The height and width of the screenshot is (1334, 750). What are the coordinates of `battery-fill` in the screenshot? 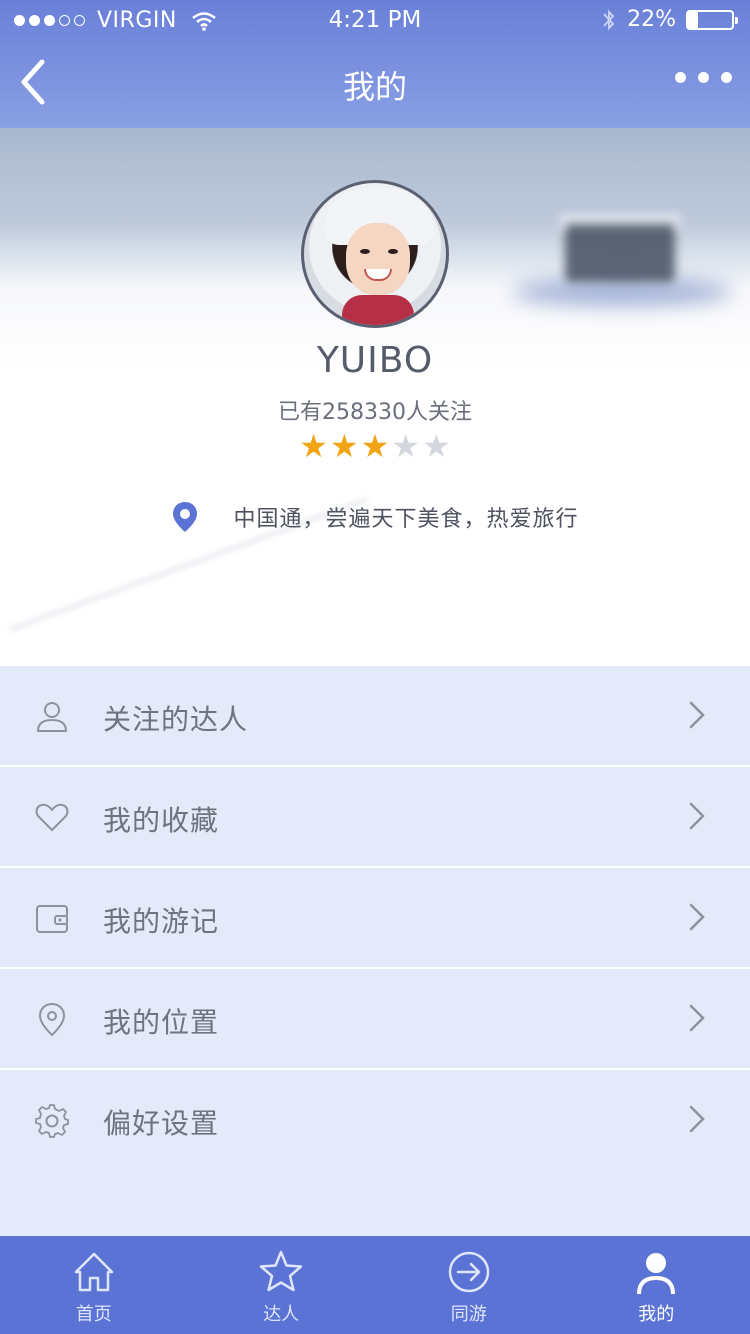 It's located at (693, 19).